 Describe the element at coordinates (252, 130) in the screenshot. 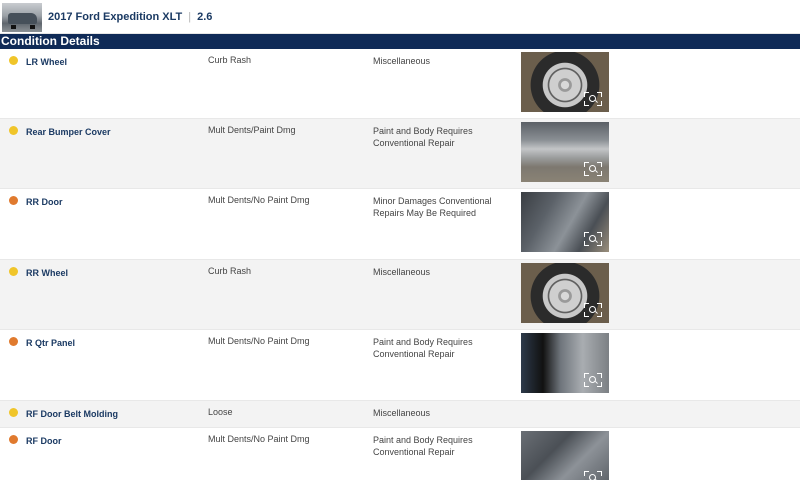

I see `damage-description: Mult Dents/Paint Dmg` at that location.